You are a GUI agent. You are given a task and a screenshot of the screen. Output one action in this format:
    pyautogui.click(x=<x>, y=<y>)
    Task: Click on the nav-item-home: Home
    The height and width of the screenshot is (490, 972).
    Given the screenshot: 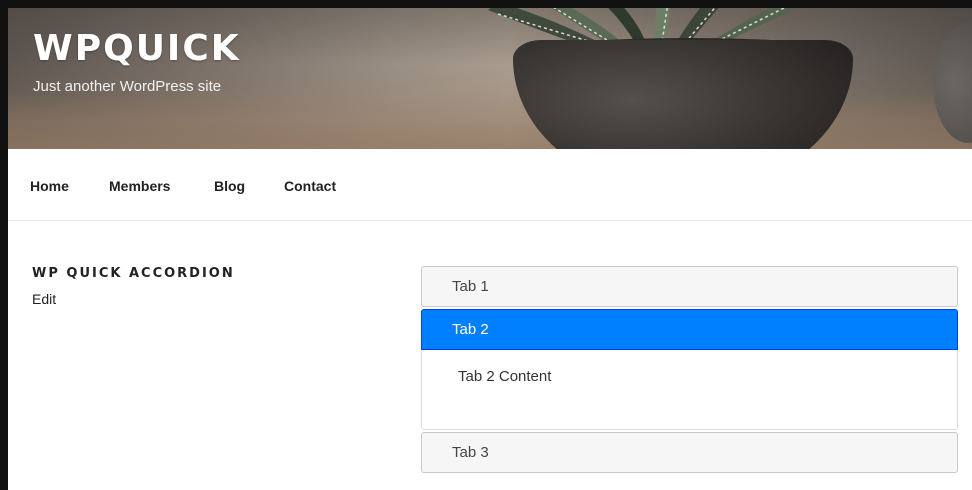 What is the action you would take?
    pyautogui.click(x=49, y=186)
    